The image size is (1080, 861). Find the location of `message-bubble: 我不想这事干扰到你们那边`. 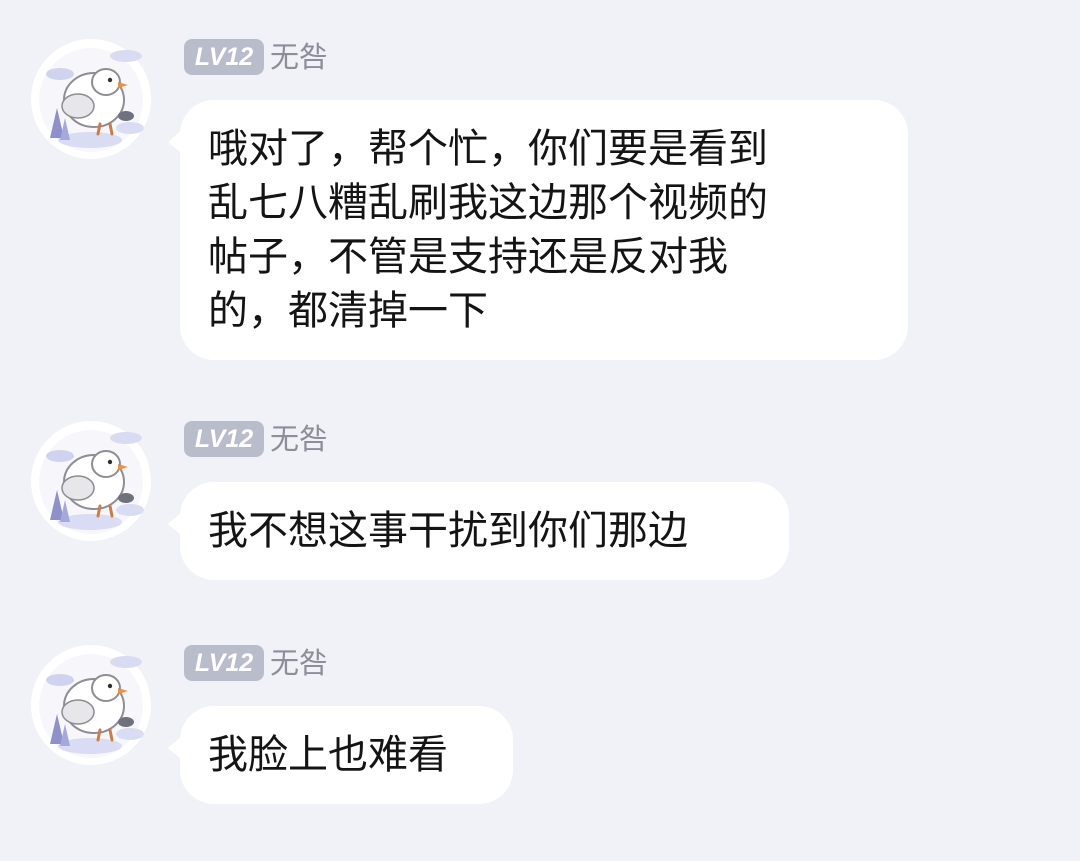

message-bubble: 我不想这事干扰到你们那边 is located at coordinates (478, 531).